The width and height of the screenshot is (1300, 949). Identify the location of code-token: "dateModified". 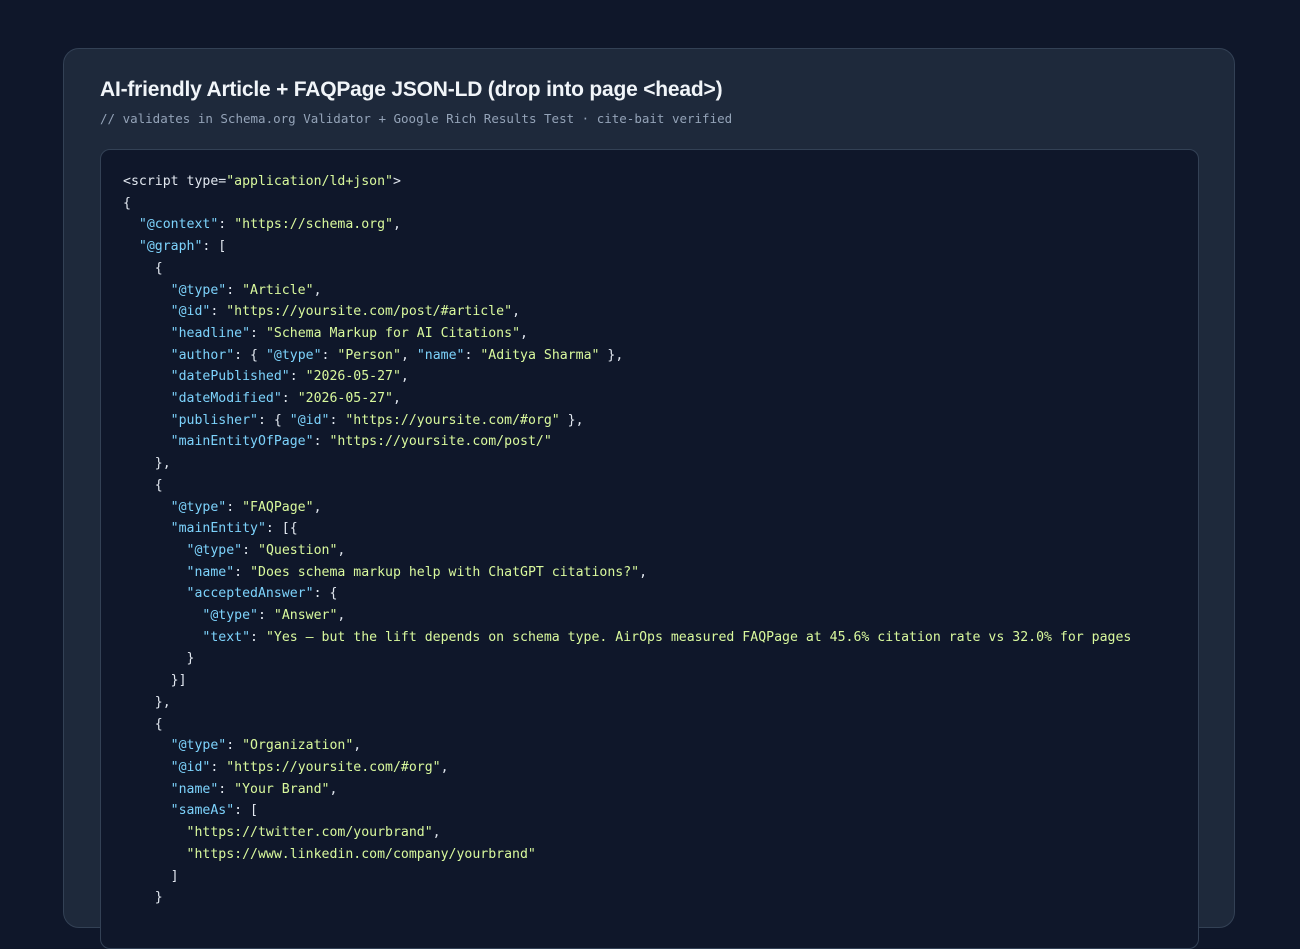
(226, 399).